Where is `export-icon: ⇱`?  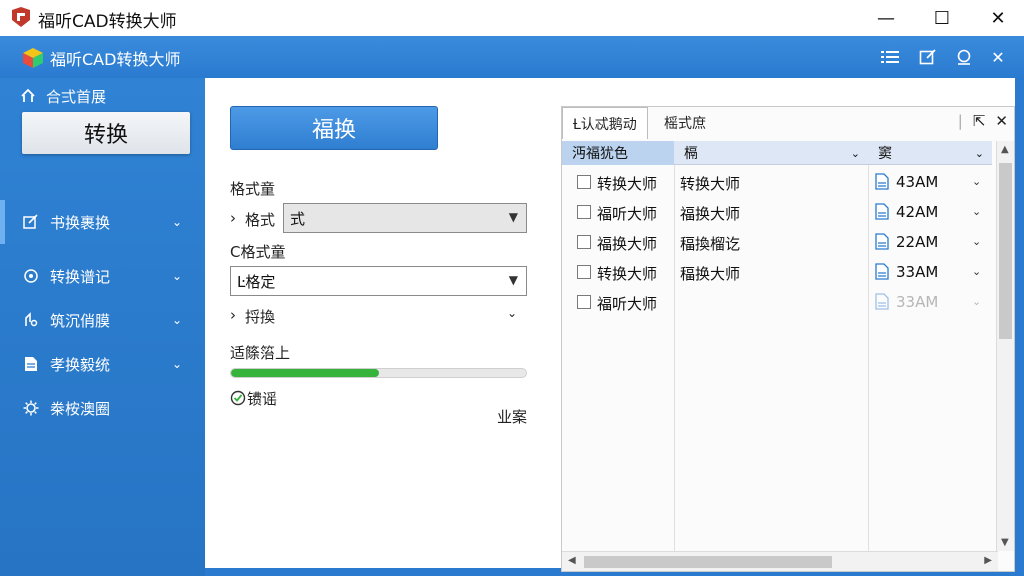 export-icon: ⇱ is located at coordinates (979, 121).